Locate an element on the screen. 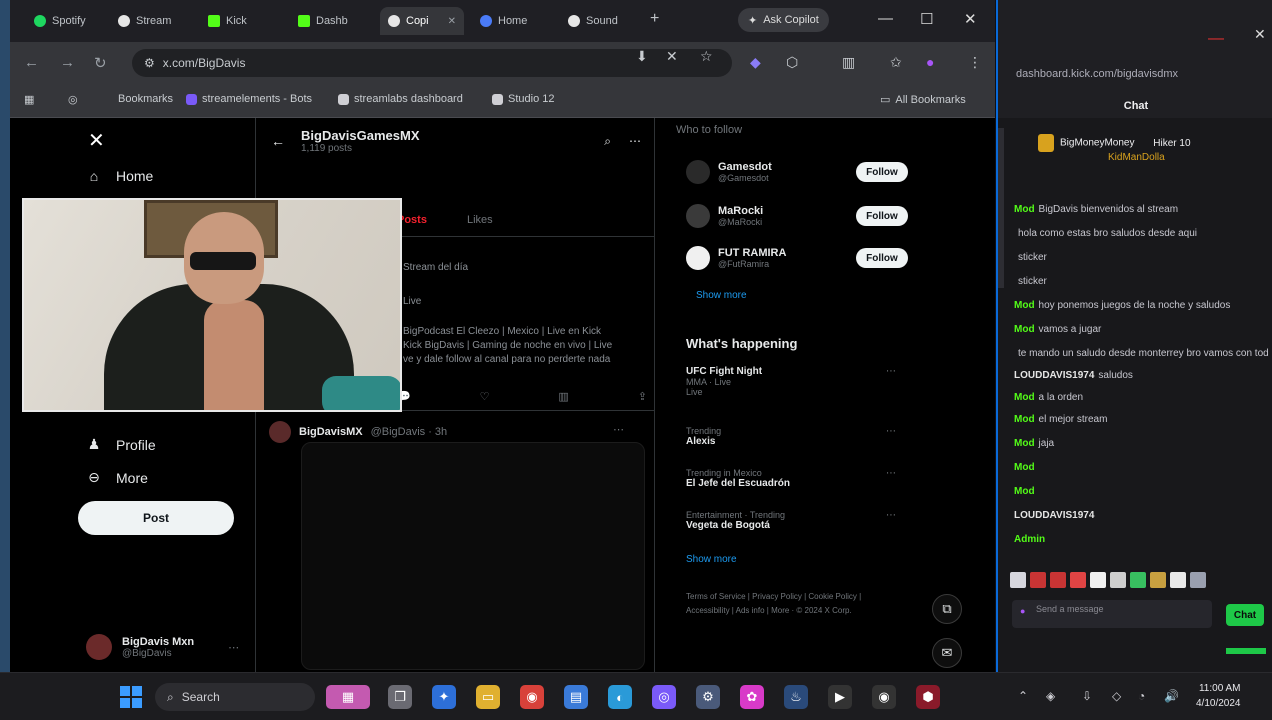 This screenshot has height=720, width=1272. suggestion-2: FUT RAMIRA @FutRamira Follow is located at coordinates (801, 258).